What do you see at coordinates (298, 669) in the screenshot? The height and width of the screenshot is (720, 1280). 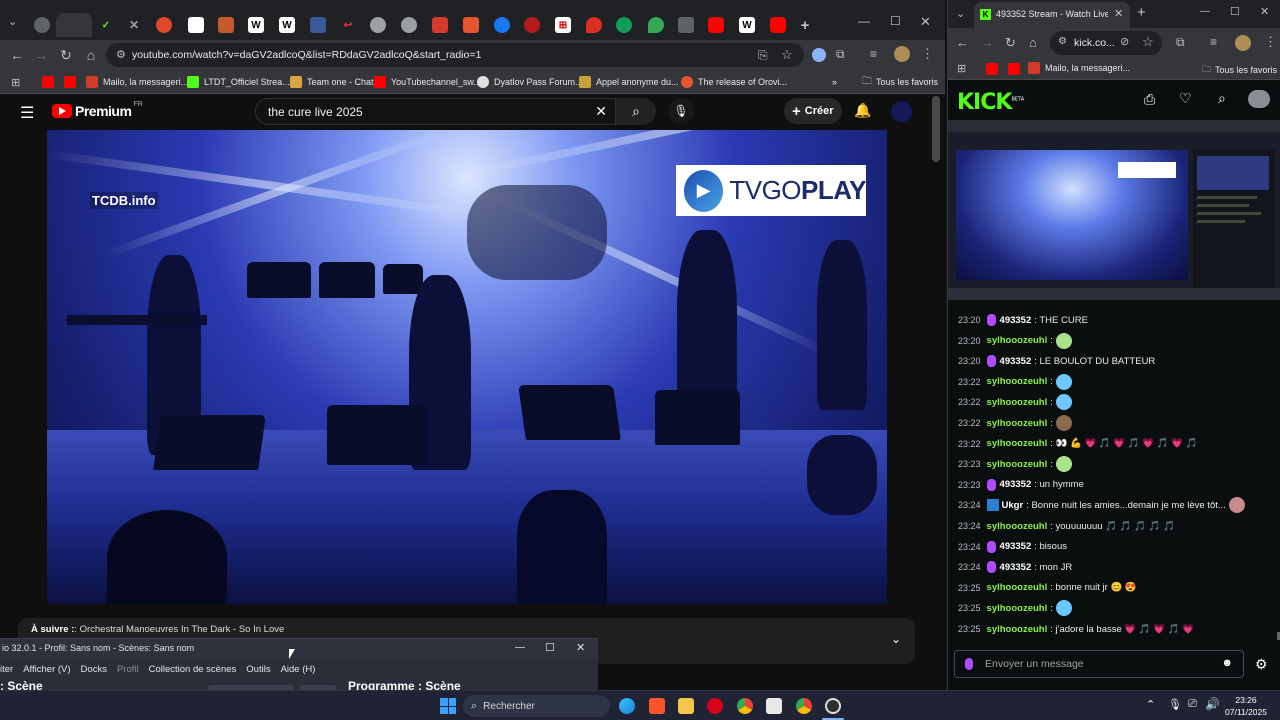 I see `menu-item: Aide (H)` at bounding box center [298, 669].